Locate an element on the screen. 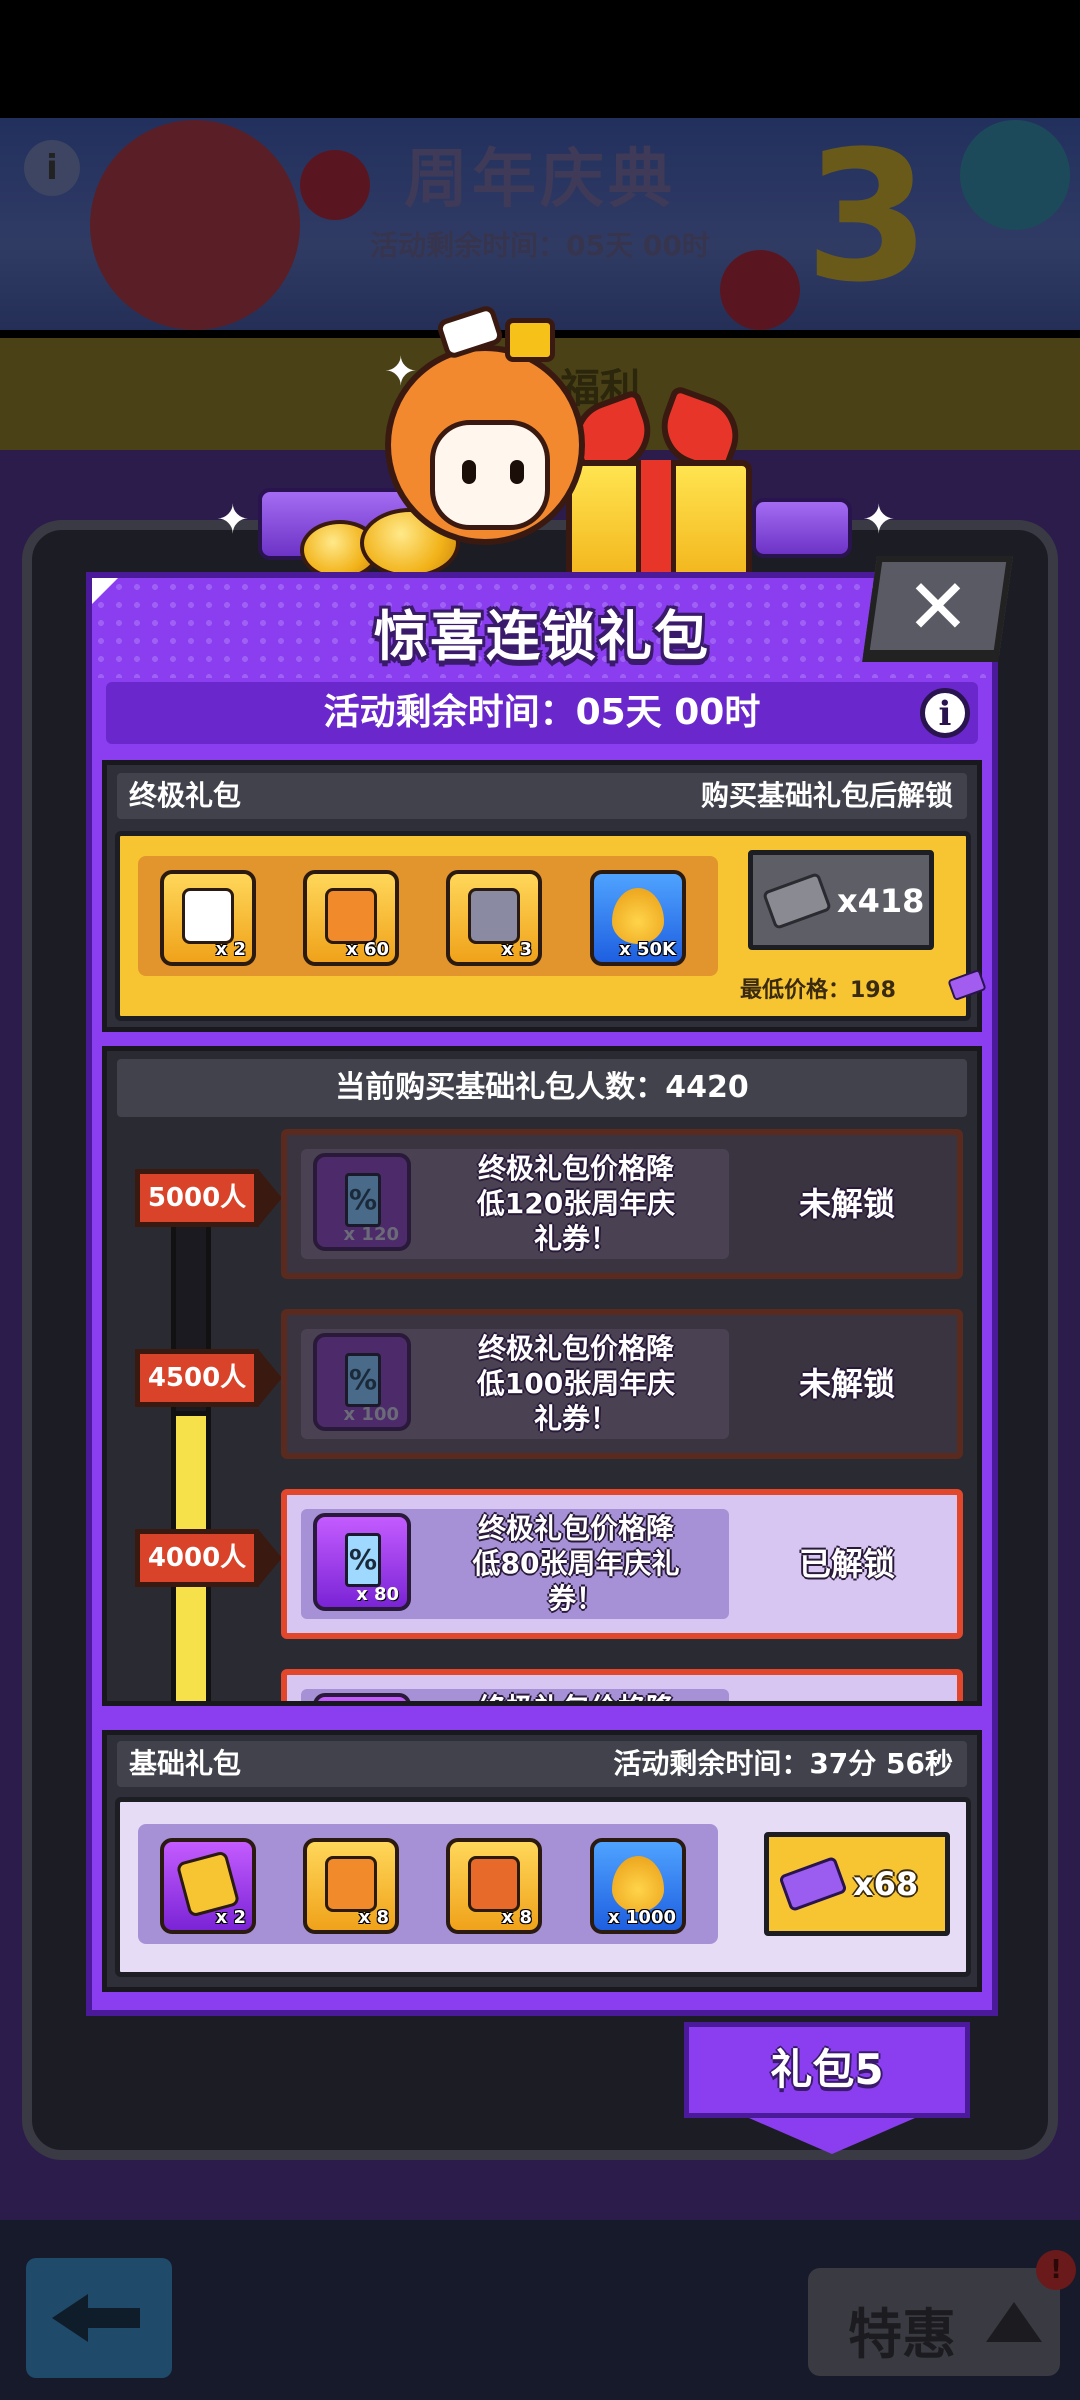  purple-coin-stack-icon is located at coordinates (802, 528).